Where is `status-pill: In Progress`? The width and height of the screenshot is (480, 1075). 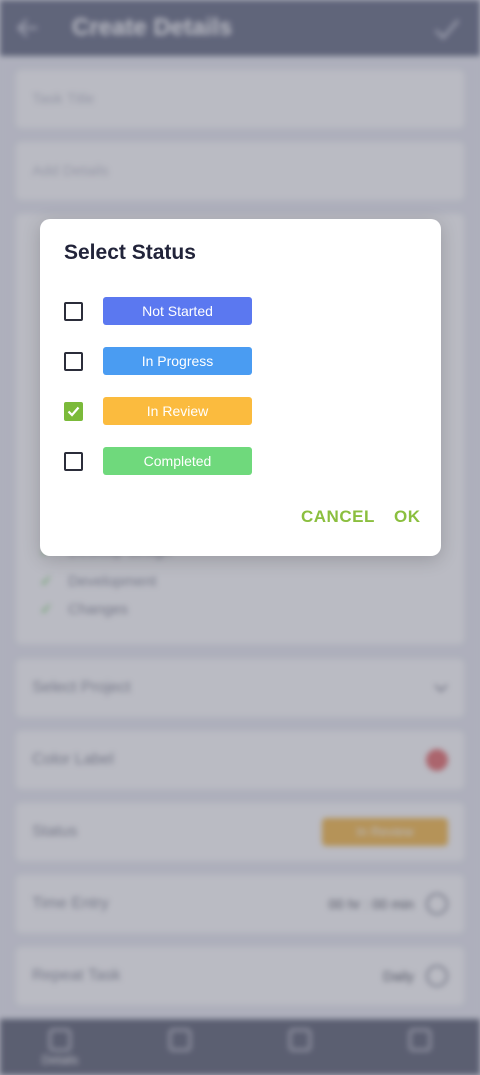
status-pill: In Progress is located at coordinates (177, 361).